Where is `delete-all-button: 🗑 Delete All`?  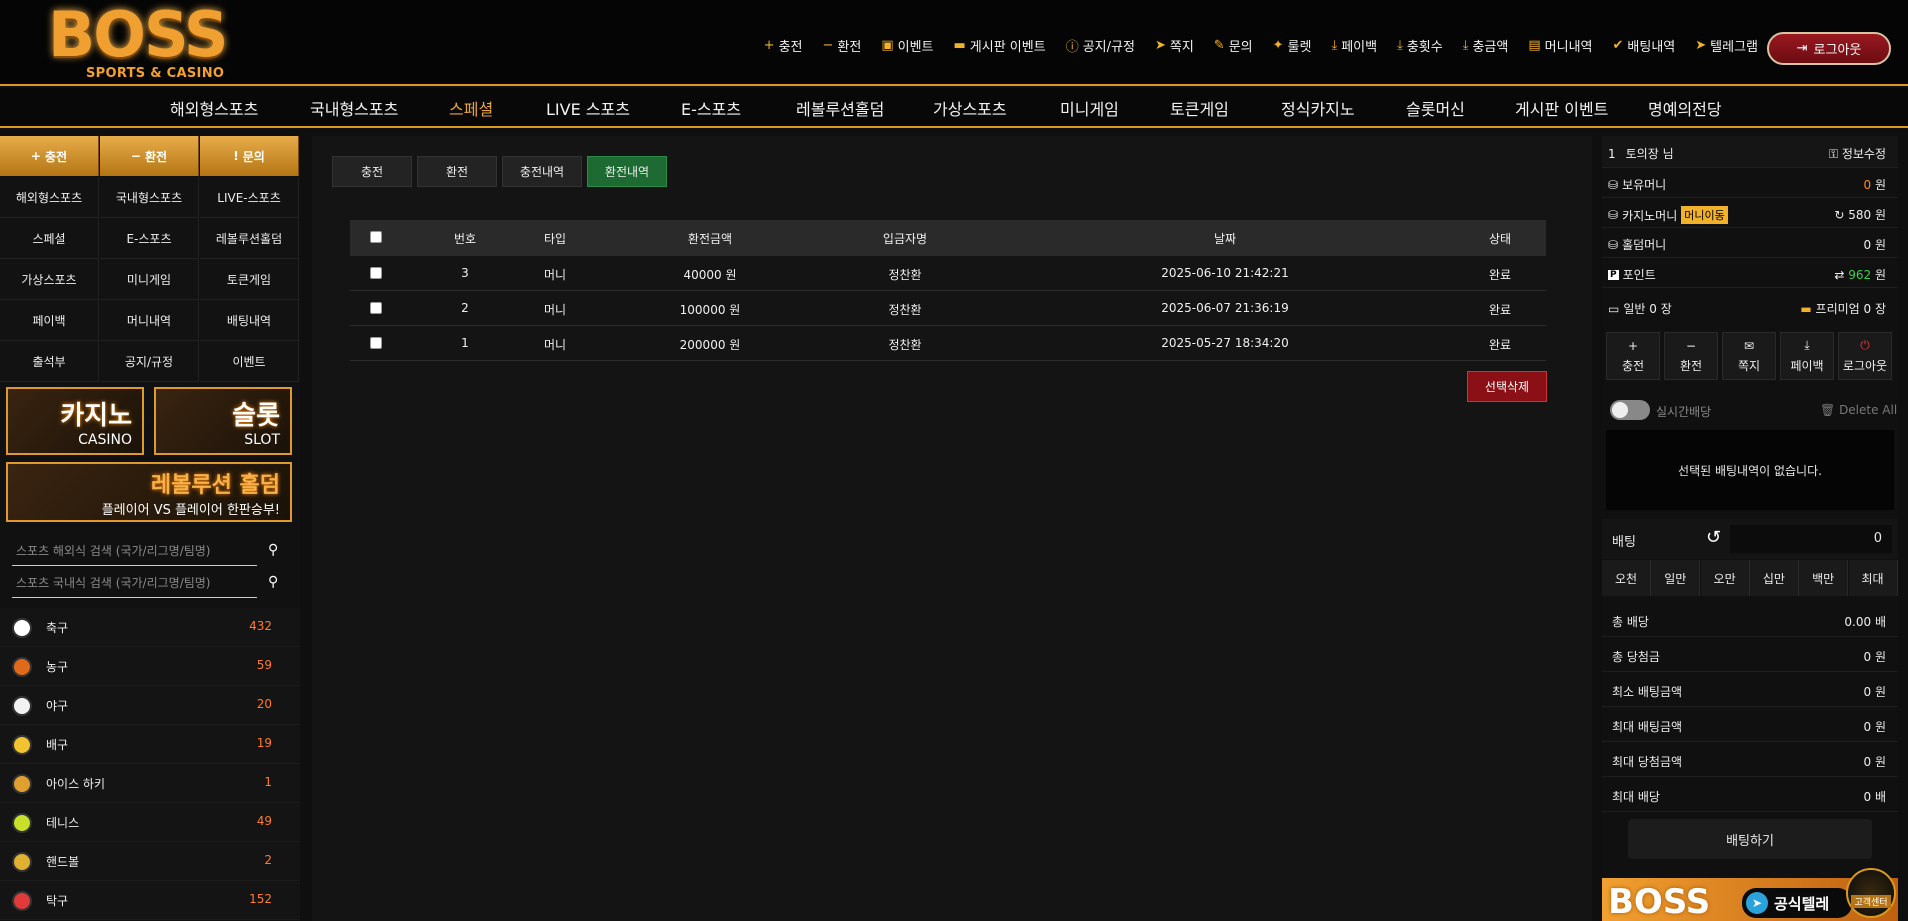
delete-all-button: 🗑 Delete All is located at coordinates (1858, 410).